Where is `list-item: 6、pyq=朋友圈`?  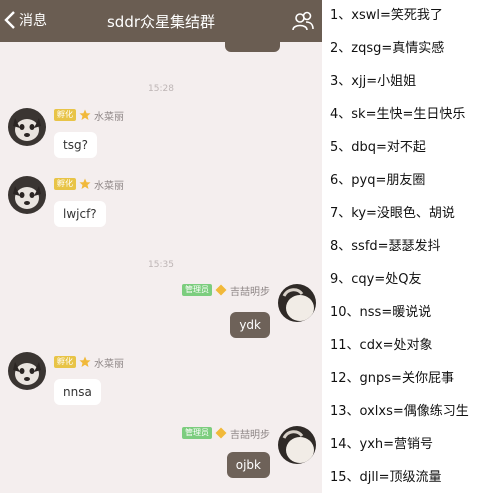
list-item: 6、pyq=朋友圈 is located at coordinates (378, 180).